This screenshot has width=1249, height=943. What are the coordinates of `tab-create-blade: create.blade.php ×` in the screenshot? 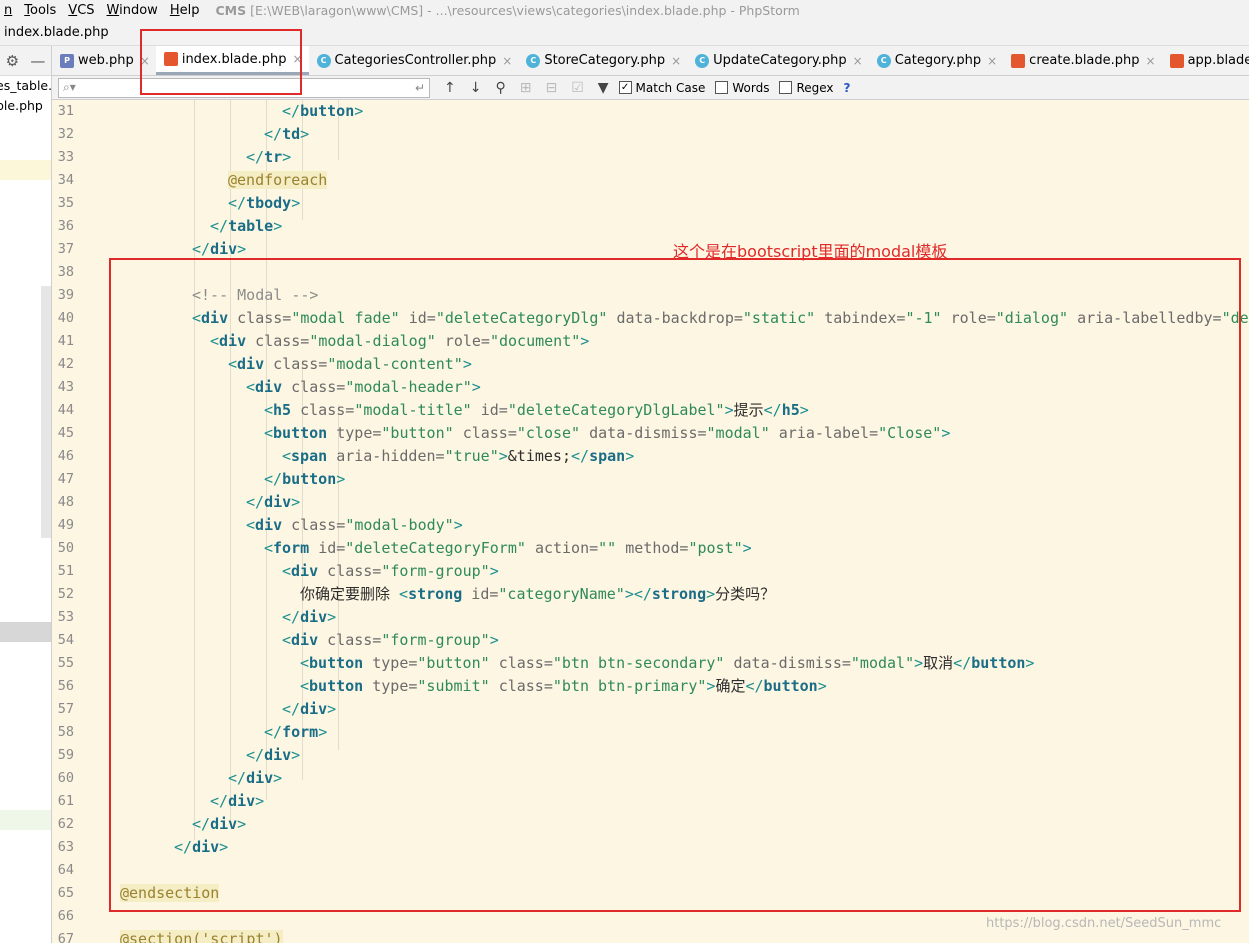 It's located at (1082, 60).